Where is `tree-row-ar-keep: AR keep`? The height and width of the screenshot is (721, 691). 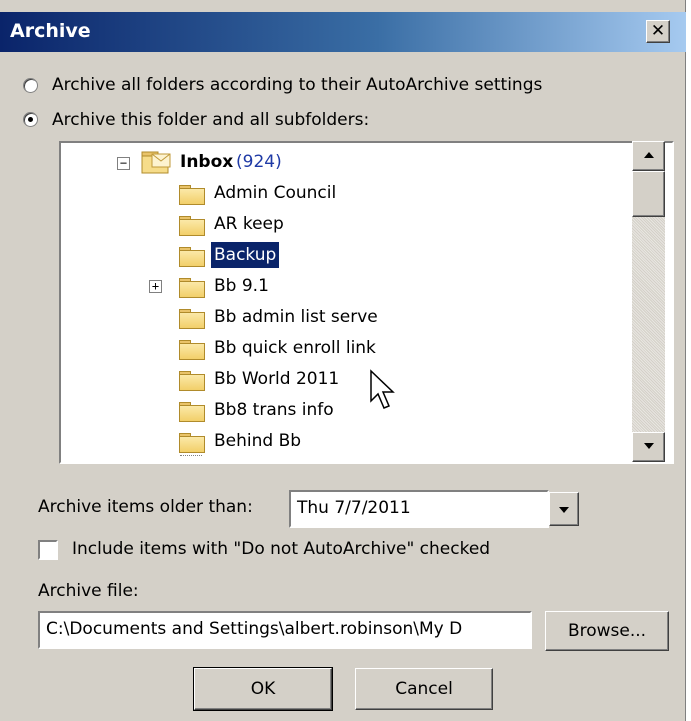 tree-row-ar-keep: AR keep is located at coordinates (346, 226).